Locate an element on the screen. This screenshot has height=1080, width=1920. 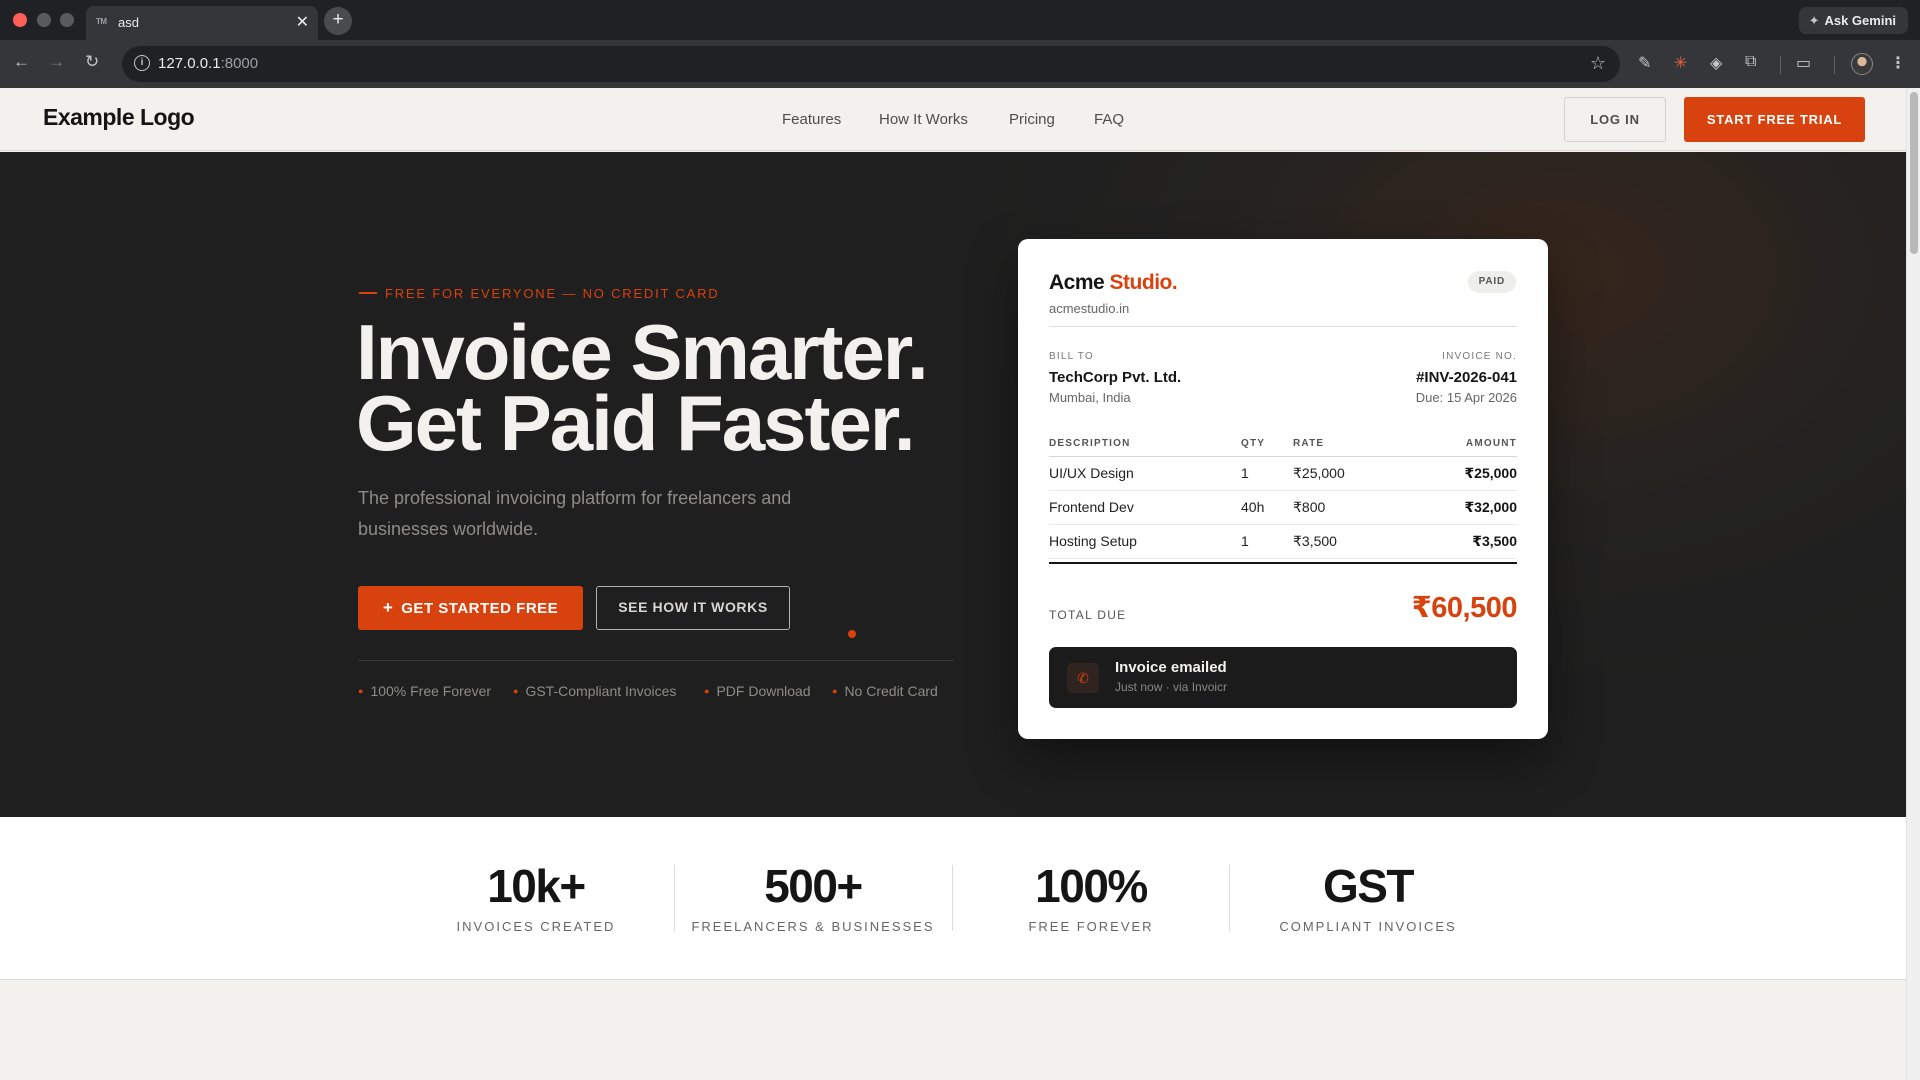
cell-description: Frontend Dev is located at coordinates (1091, 507).